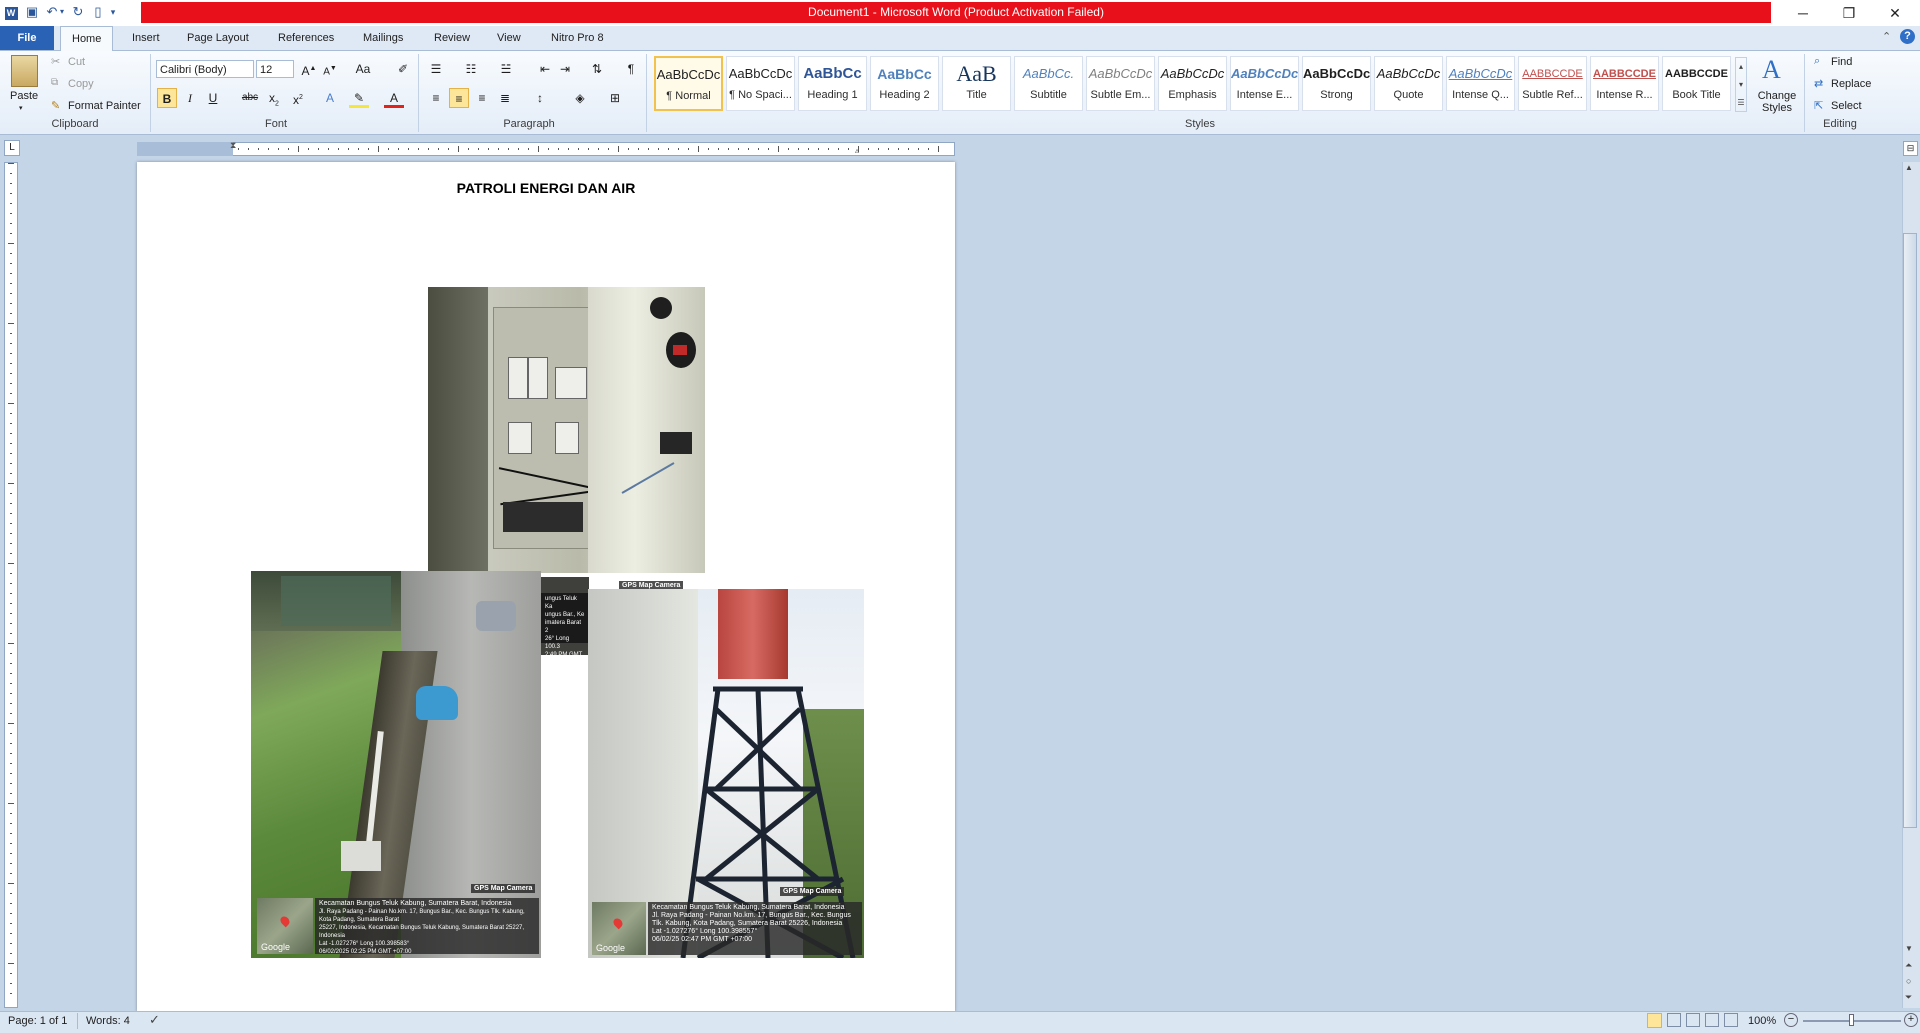 The width and height of the screenshot is (1920, 1033). I want to click on numbering-icon: ☷, so click(471, 69).